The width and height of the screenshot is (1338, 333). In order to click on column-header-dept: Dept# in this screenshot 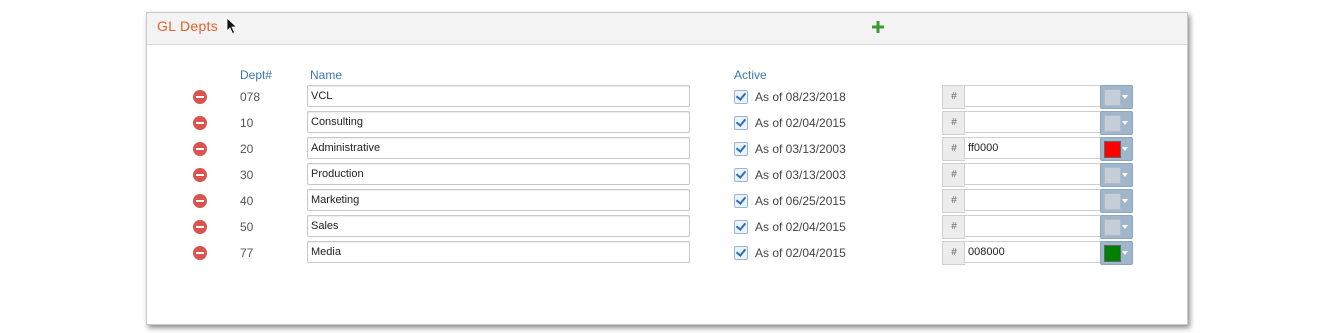, I will do `click(256, 75)`.